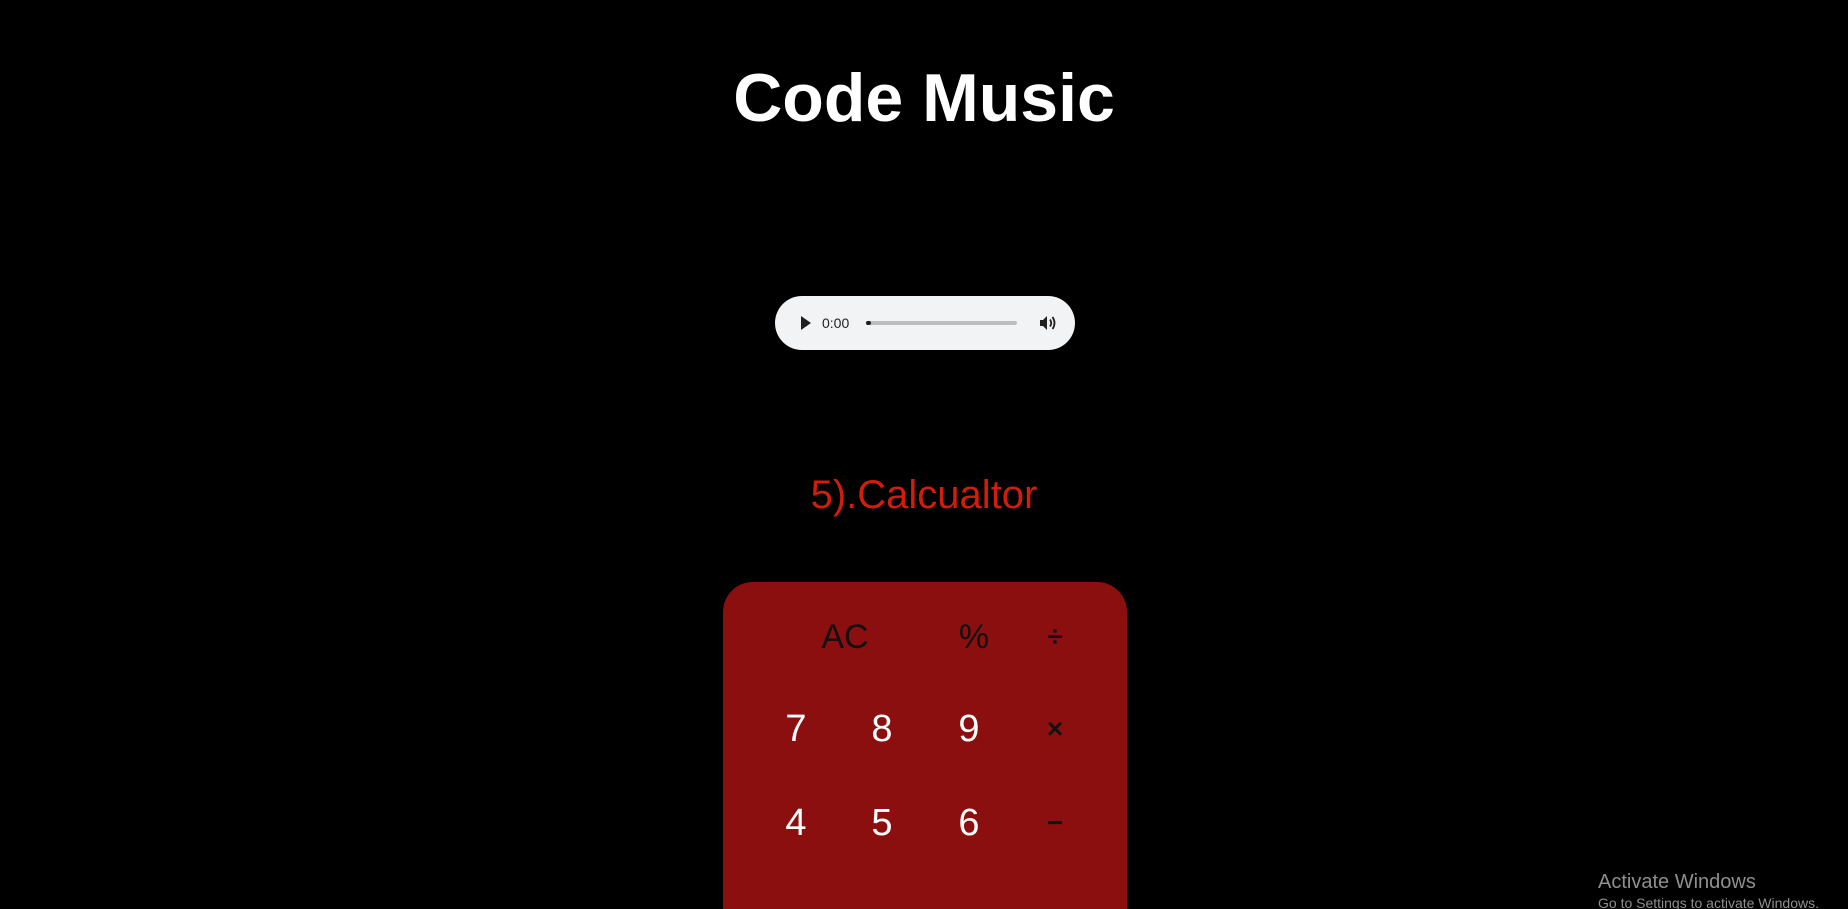  I want to click on audio-player: 0:00, so click(925, 323).